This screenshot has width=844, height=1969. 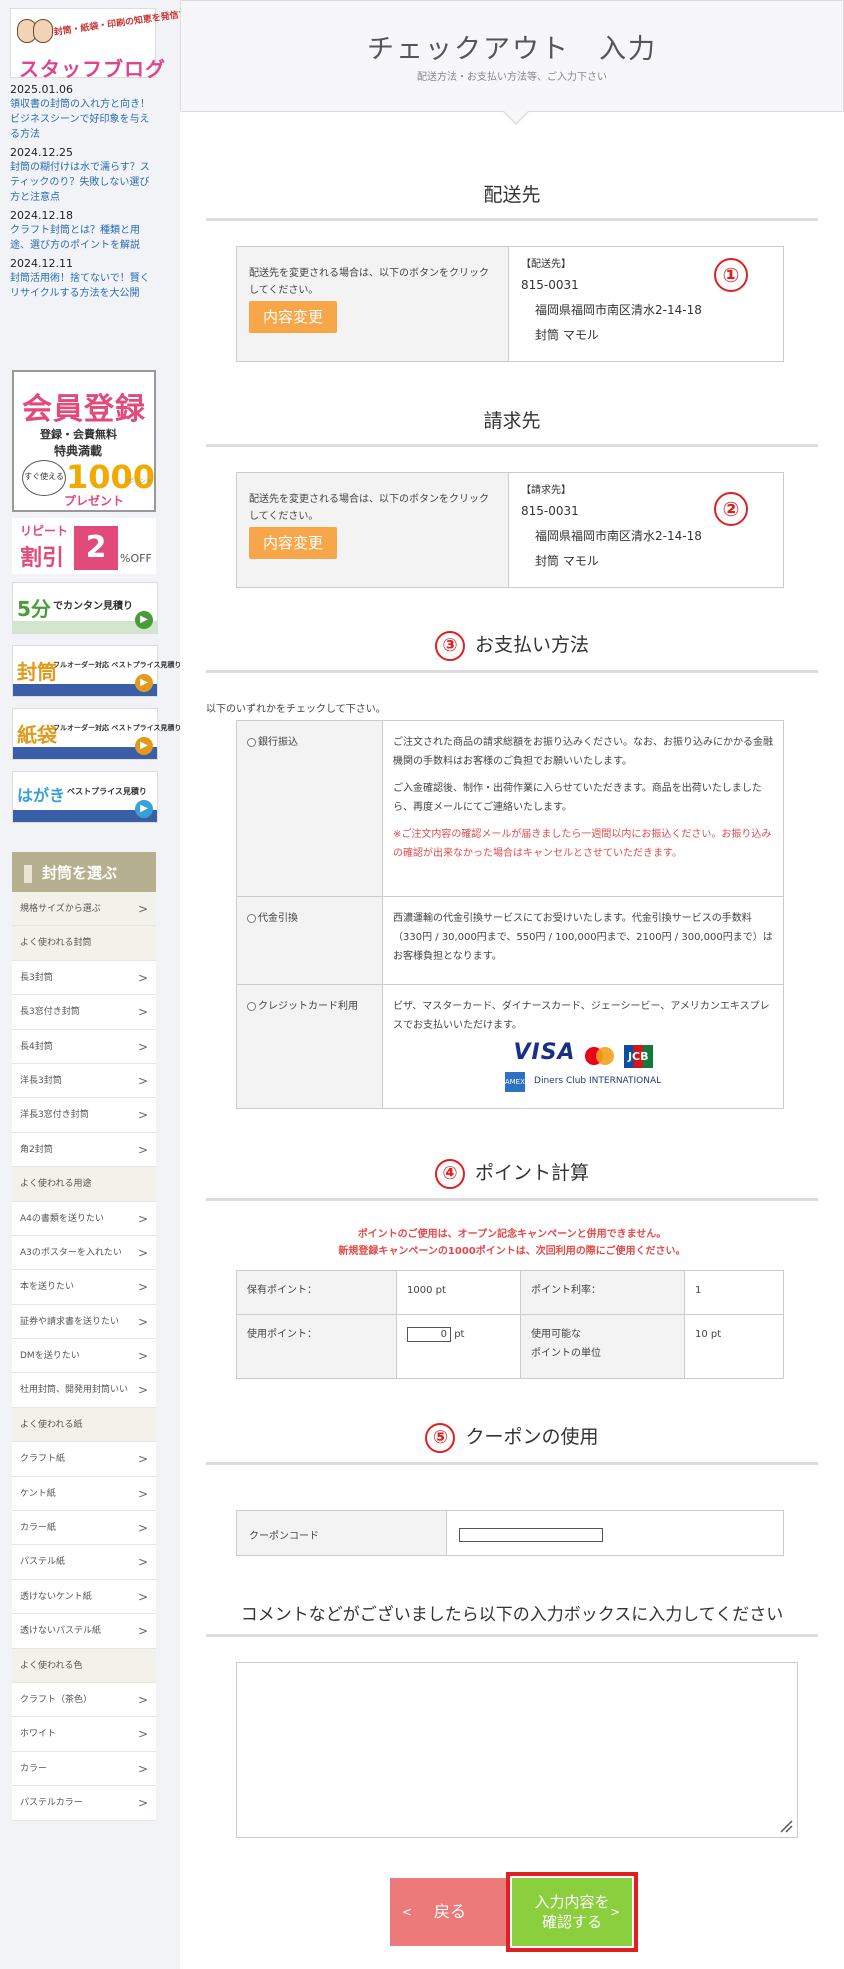 I want to click on step-badge-1: ①, so click(x=731, y=275).